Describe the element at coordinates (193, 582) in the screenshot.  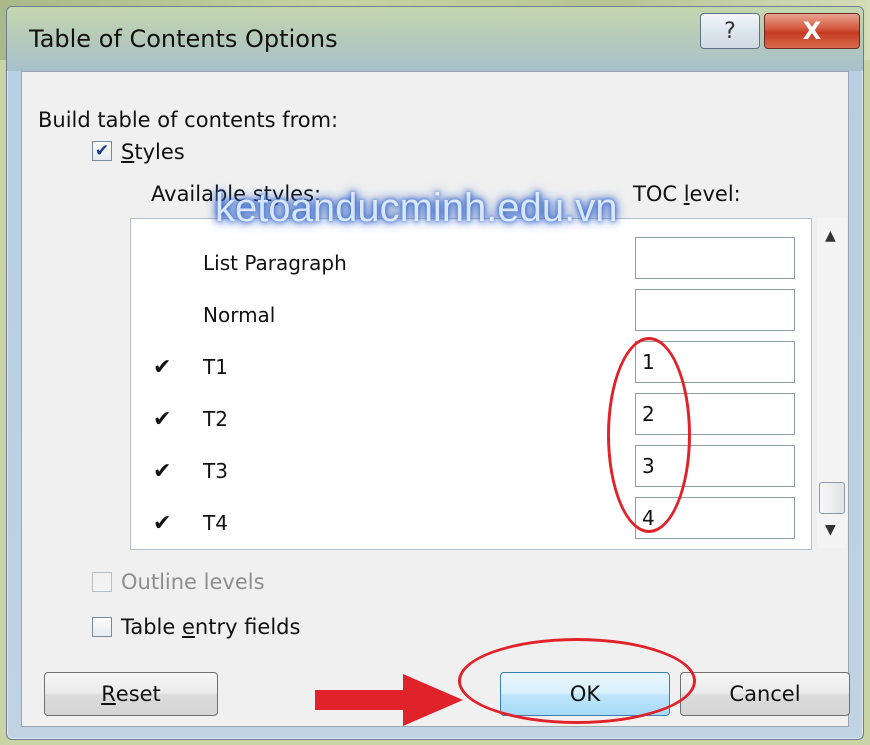
I see `outline-levels-label: Outline levels` at that location.